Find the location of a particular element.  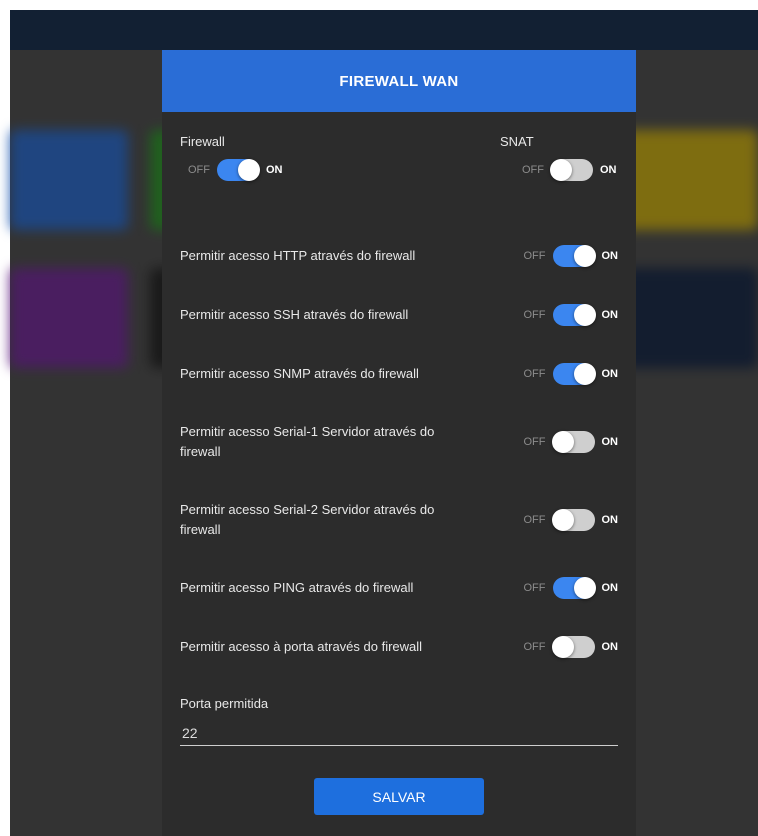

firewall-group: Firewall OFF ON is located at coordinates (231, 157).